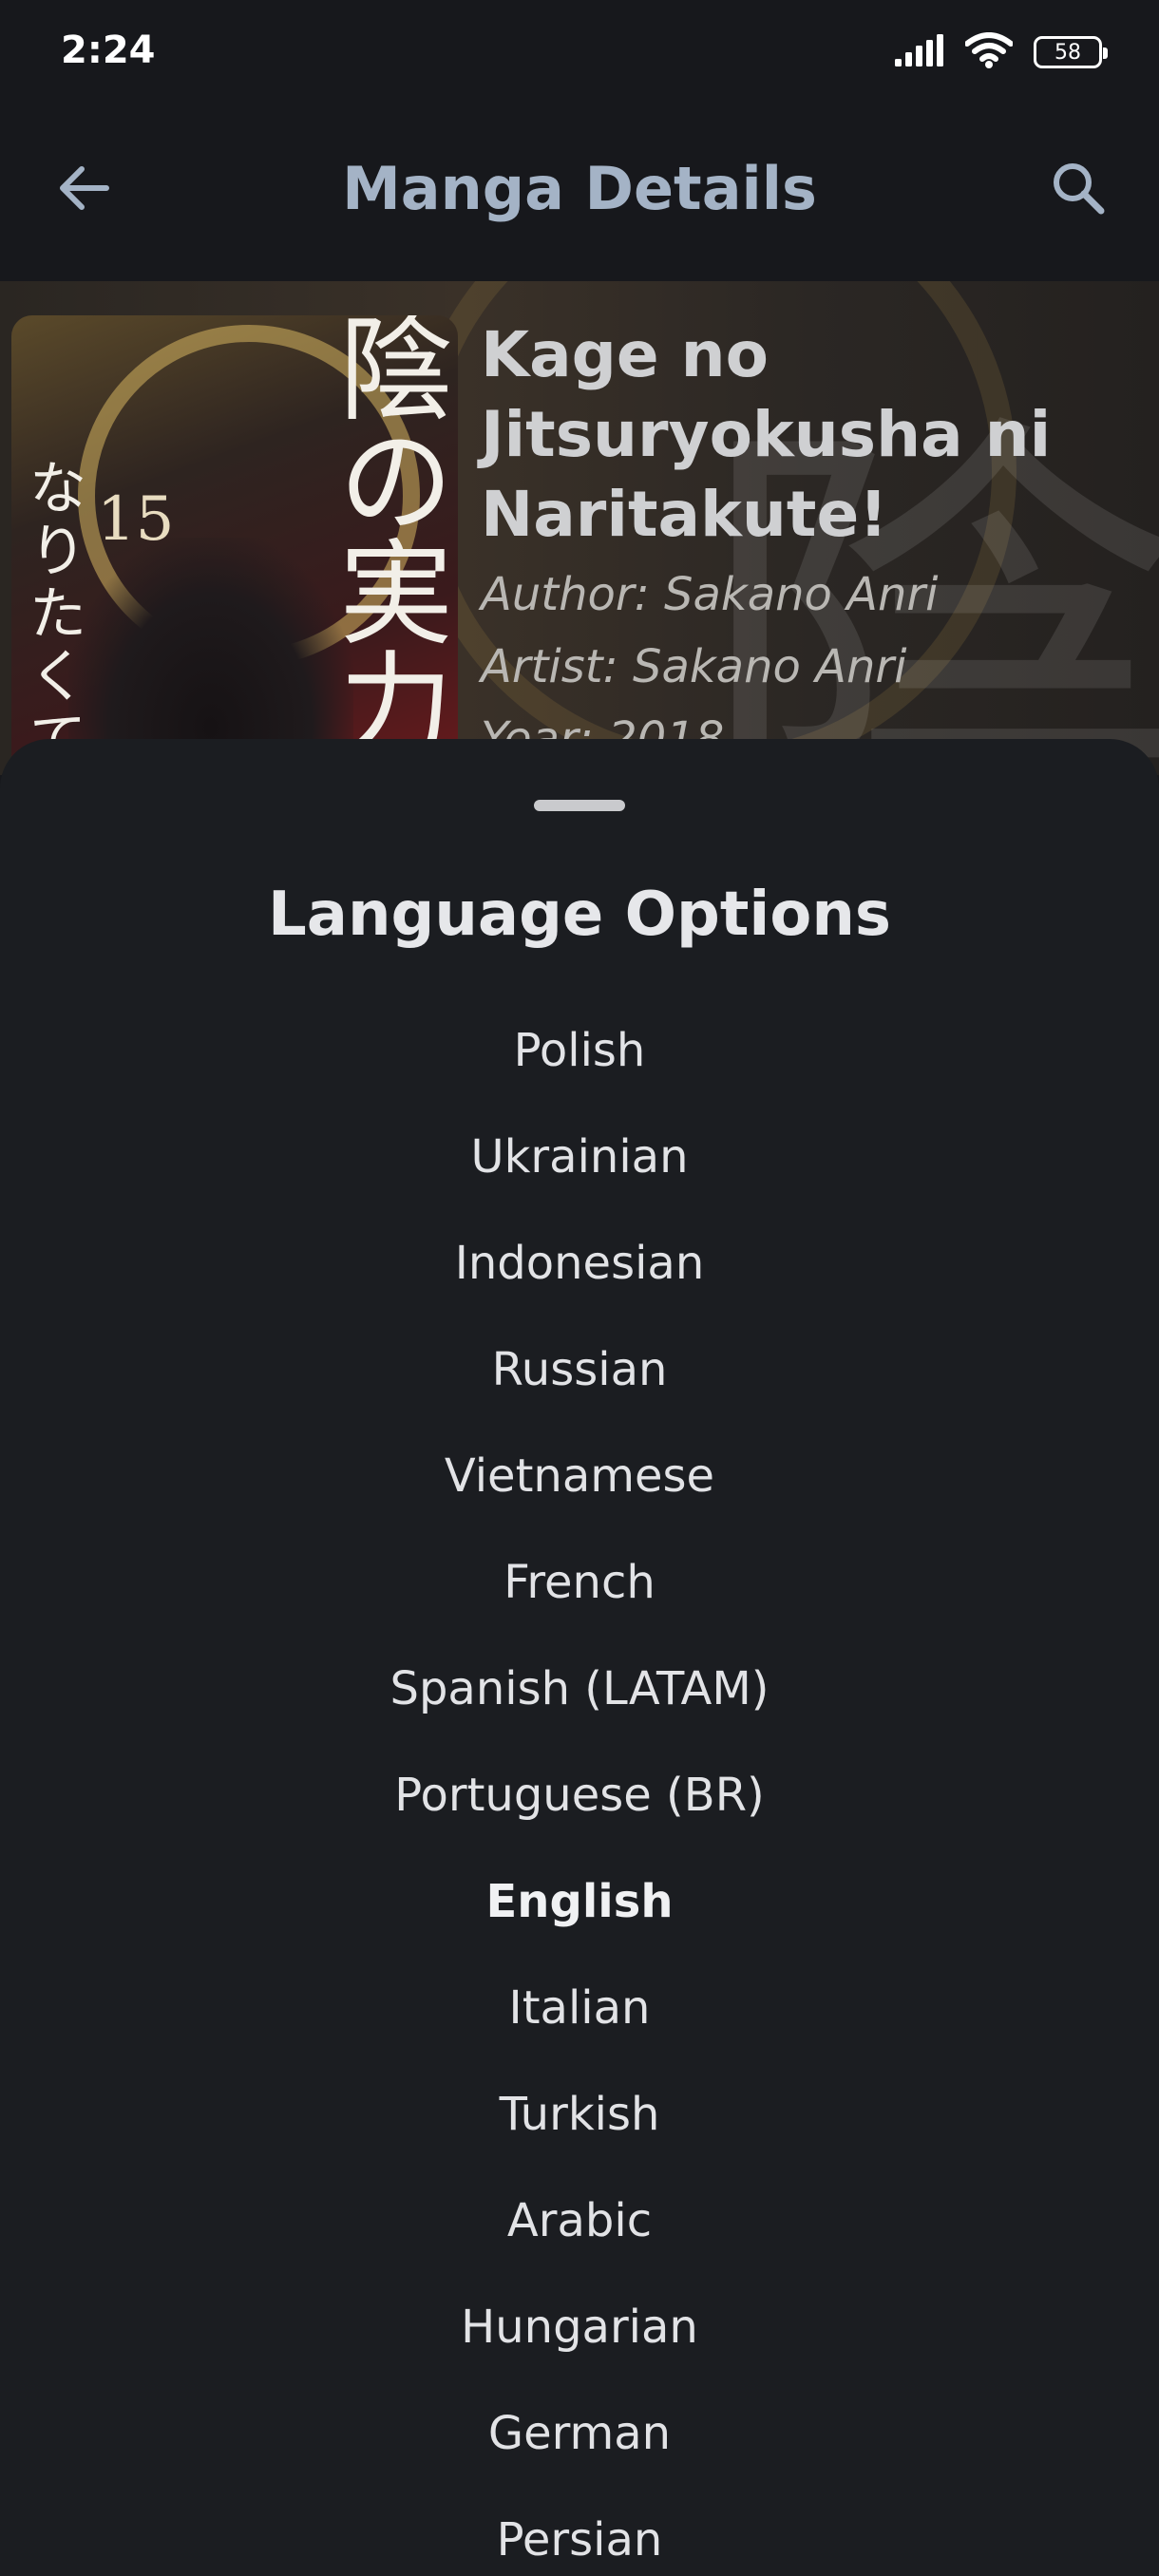 This screenshot has height=2576, width=1159. I want to click on signal-icon, so click(919, 52).